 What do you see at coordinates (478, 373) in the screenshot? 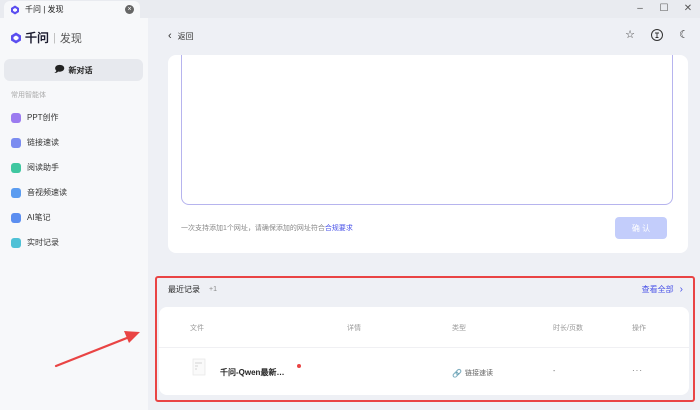
I see `type-label: 链接速读` at bounding box center [478, 373].